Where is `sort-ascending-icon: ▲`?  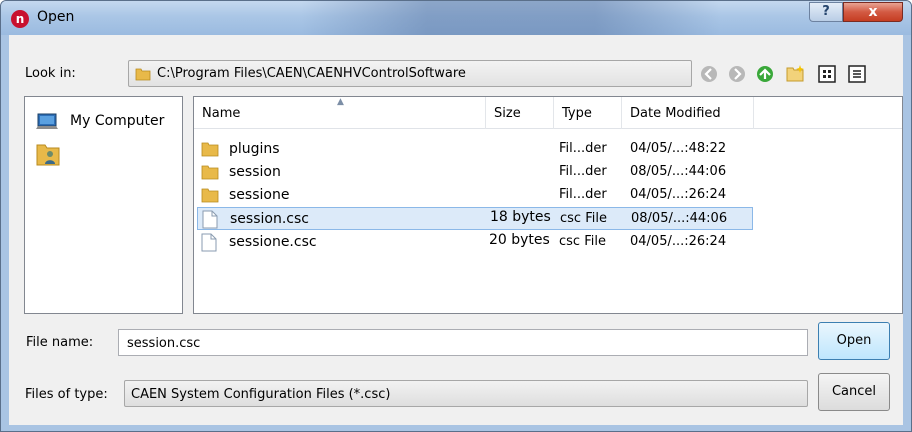 sort-ascending-icon: ▲ is located at coordinates (340, 102).